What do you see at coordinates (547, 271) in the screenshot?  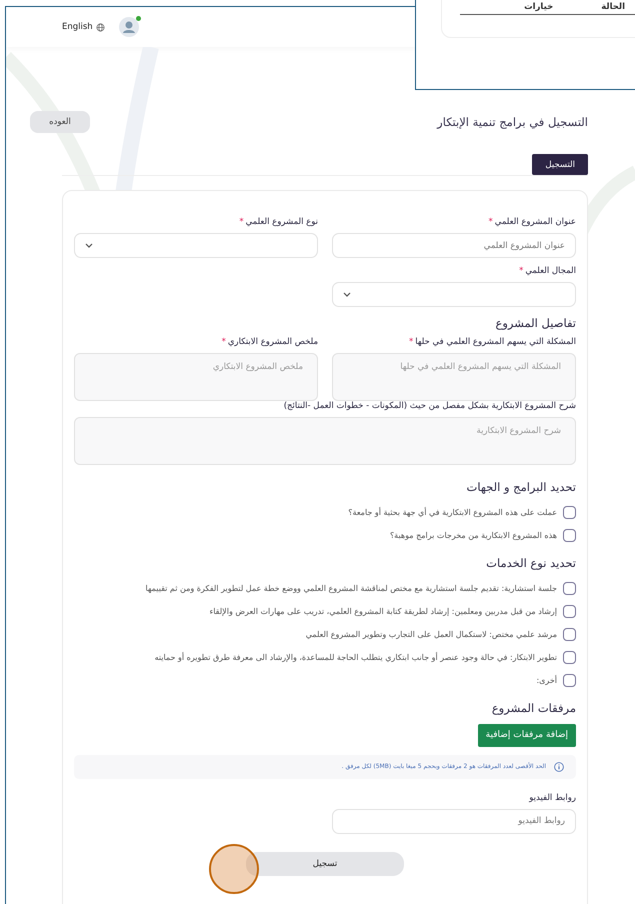 I see `field-label: المجال العلمي *` at bounding box center [547, 271].